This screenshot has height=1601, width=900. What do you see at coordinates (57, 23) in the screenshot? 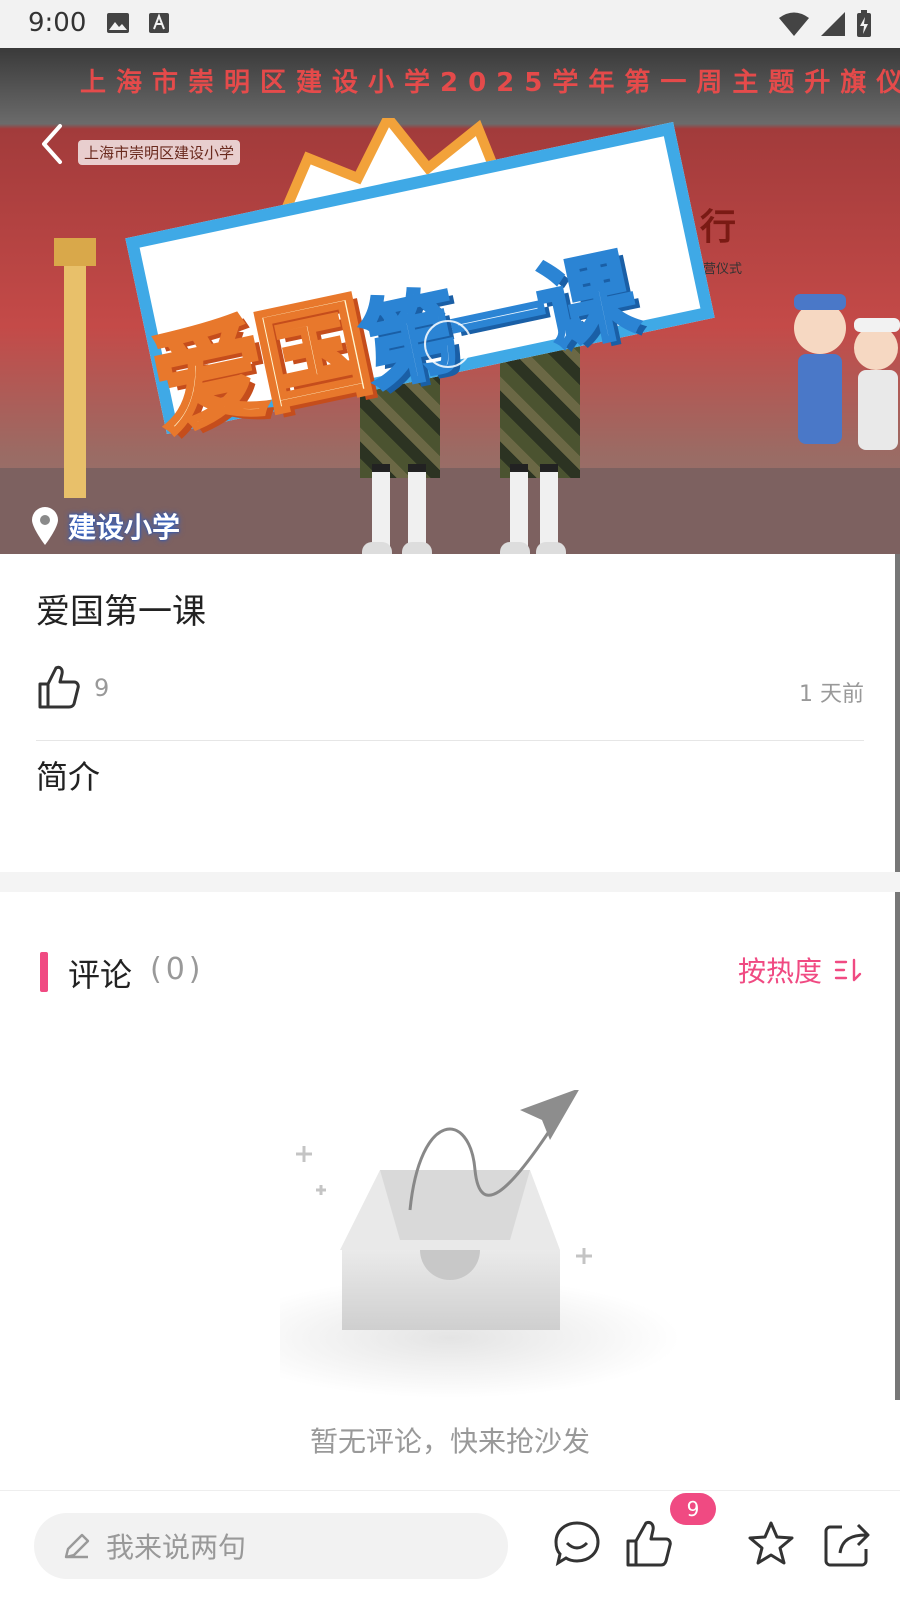
I see `status-time: 9:00` at bounding box center [57, 23].